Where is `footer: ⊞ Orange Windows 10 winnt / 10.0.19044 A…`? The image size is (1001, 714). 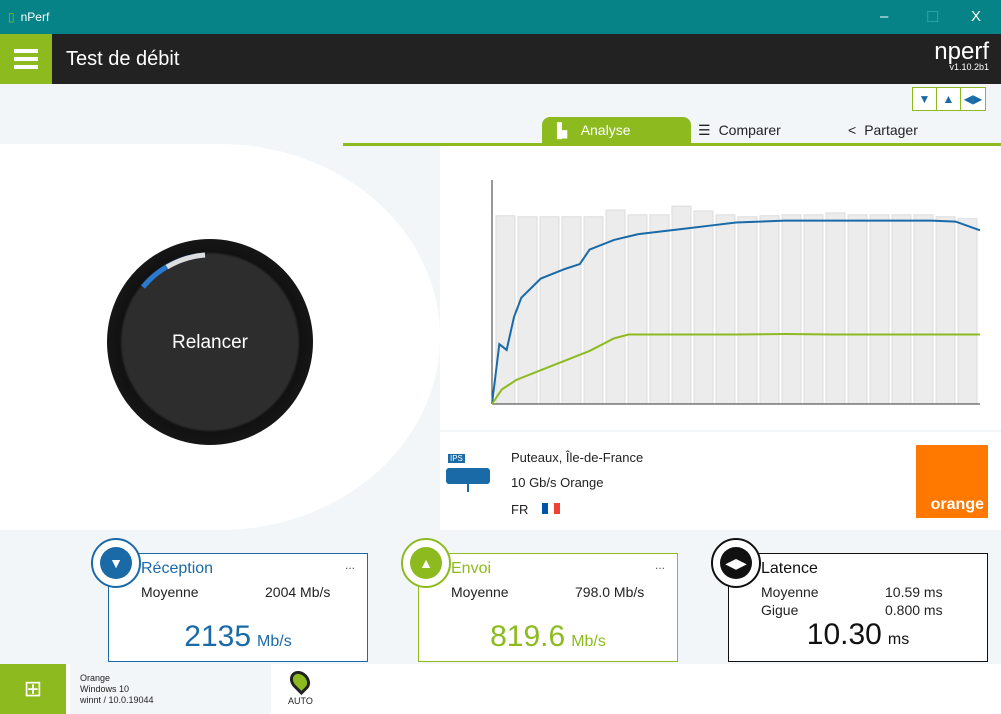 footer: ⊞ Orange Windows 10 winnt / 10.0.19044 A… is located at coordinates (500, 689).